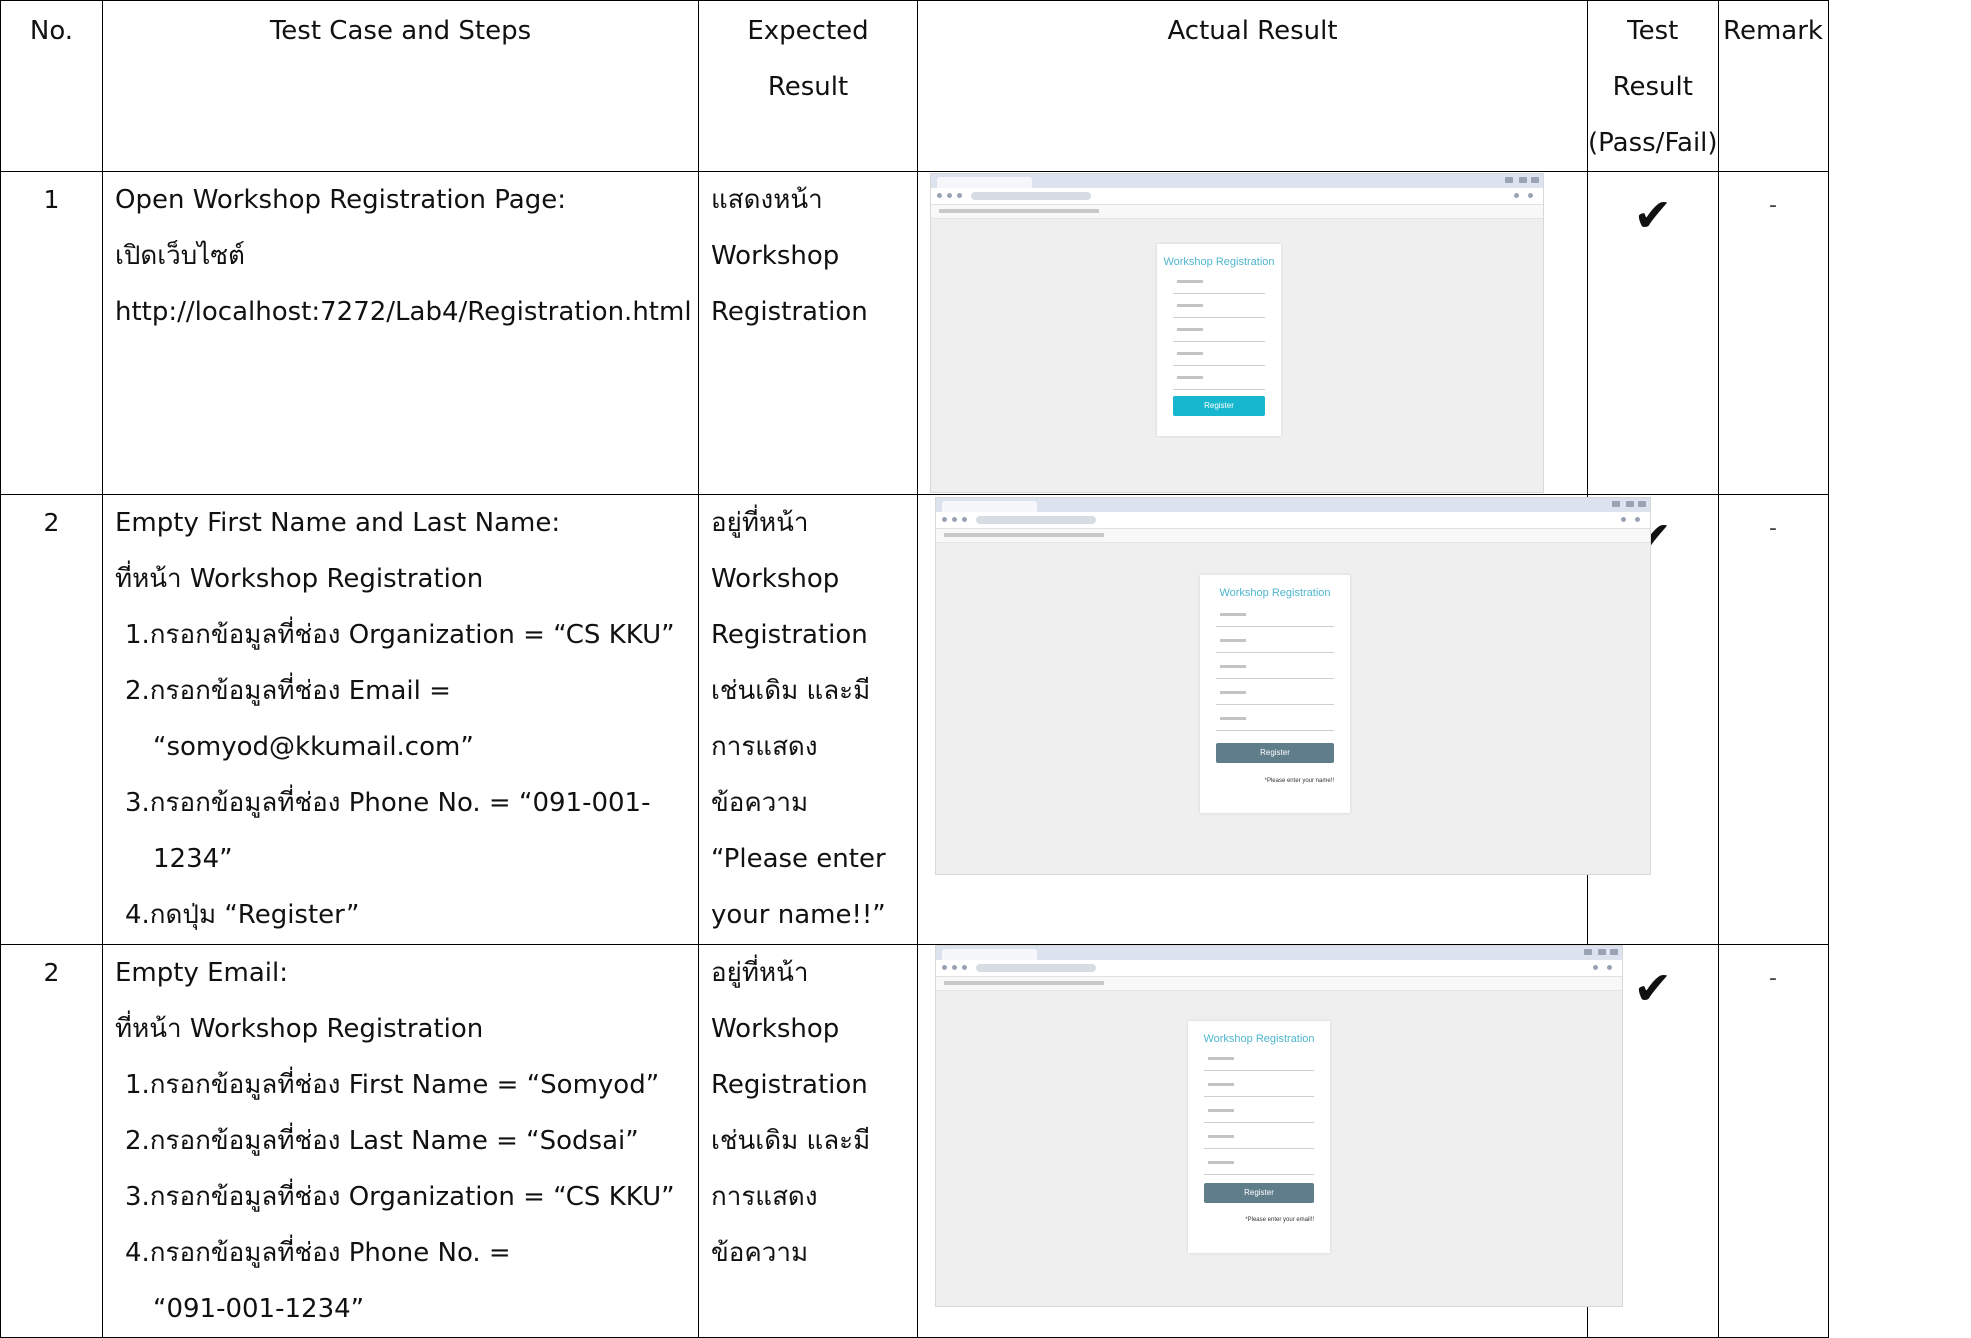 This screenshot has width=1971, height=1338. I want to click on row-expected: แสดงหน้า Workshop Registration, so click(808, 333).